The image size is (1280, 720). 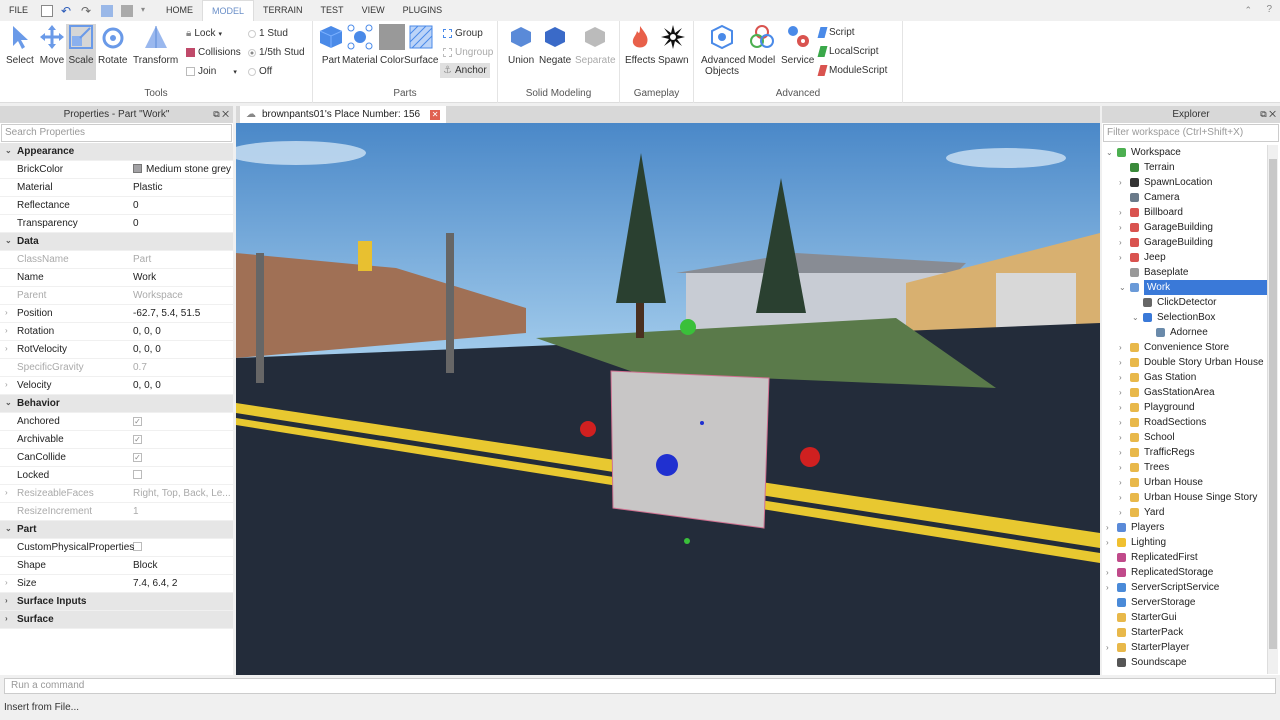 I want to click on move-tool: Move, so click(x=52, y=45).